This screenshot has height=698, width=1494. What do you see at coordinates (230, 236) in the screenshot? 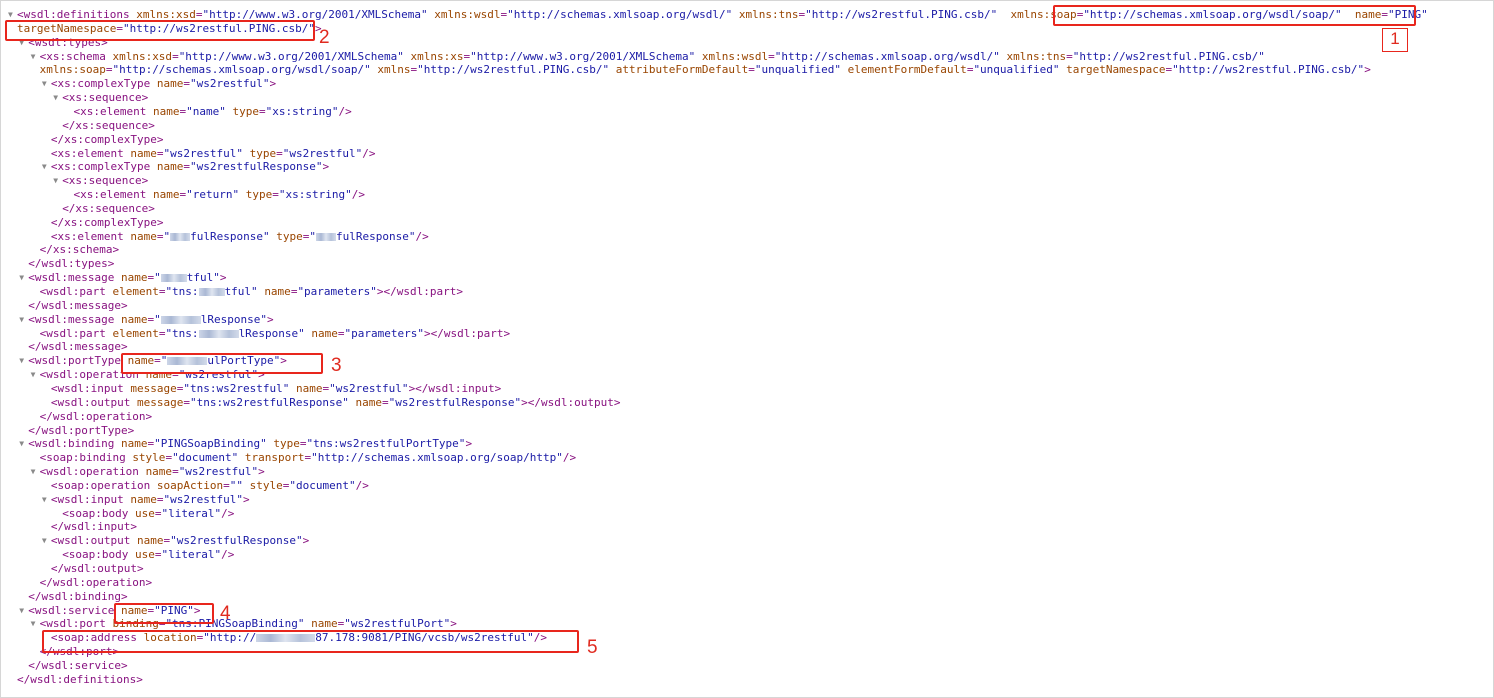
I see `attribute-value: fulResponse"` at bounding box center [230, 236].